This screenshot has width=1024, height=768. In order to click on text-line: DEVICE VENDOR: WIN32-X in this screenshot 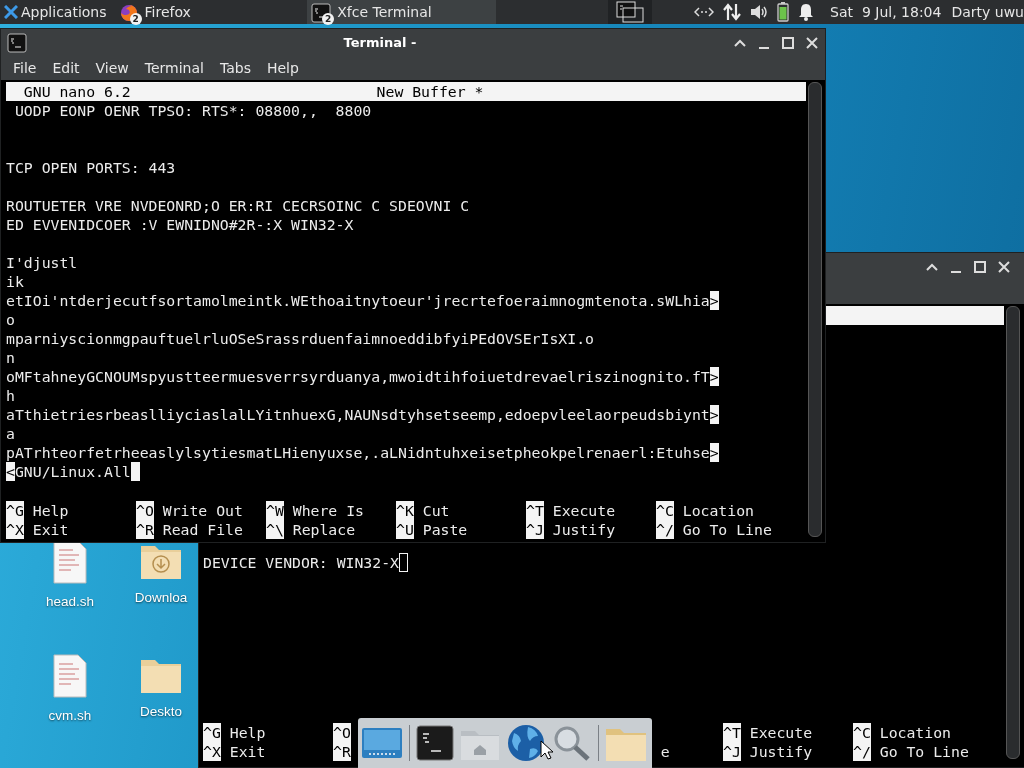, I will do `click(301, 562)`.